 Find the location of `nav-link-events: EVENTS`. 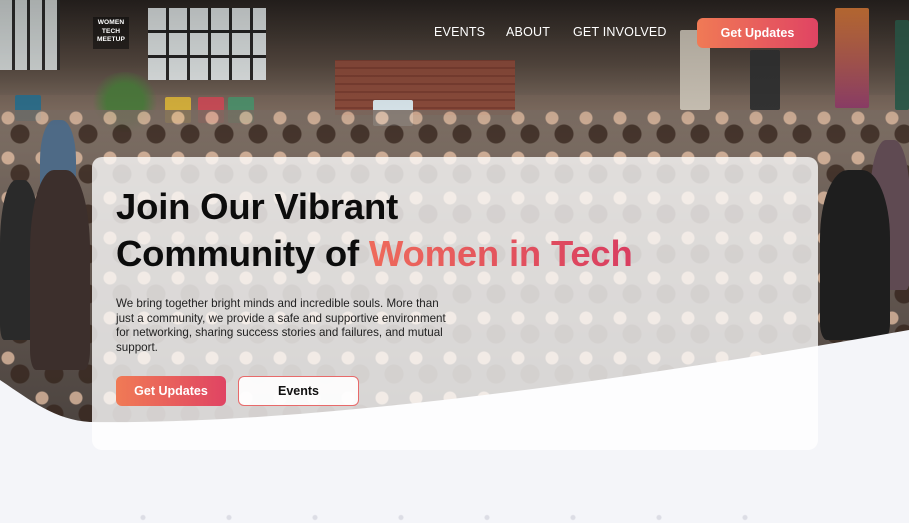

nav-link-events: EVENTS is located at coordinates (459, 32).